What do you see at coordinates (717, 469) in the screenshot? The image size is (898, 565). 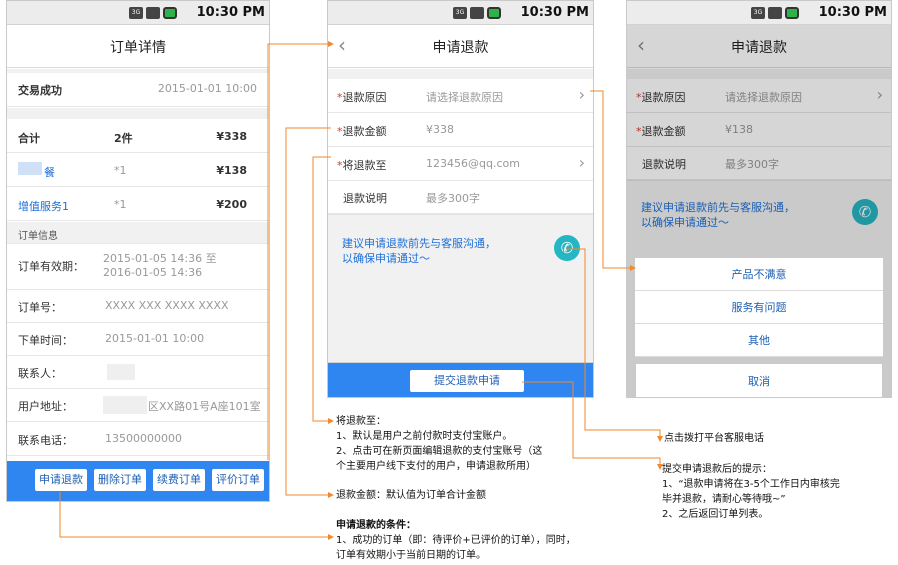 I see `annotation-title: 提交申请退款后的提示：` at bounding box center [717, 469].